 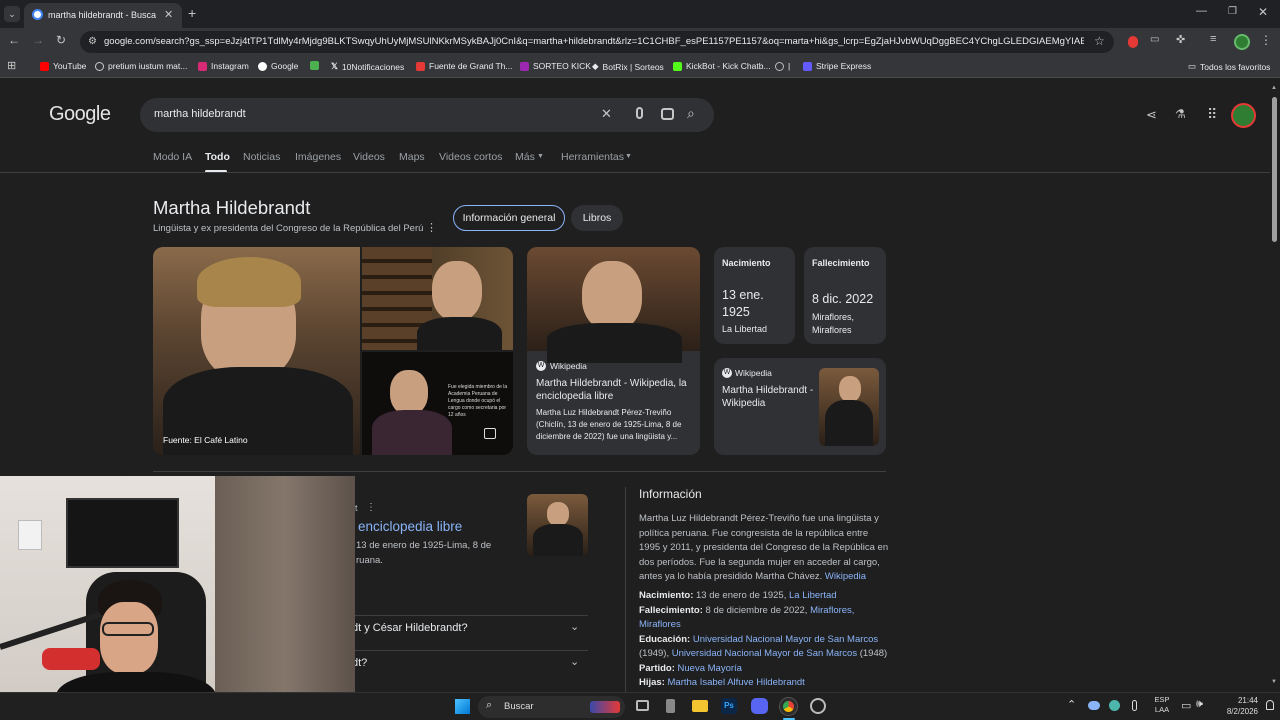 What do you see at coordinates (1154, 39) in the screenshot?
I see `extension-card-icon: ▭` at bounding box center [1154, 39].